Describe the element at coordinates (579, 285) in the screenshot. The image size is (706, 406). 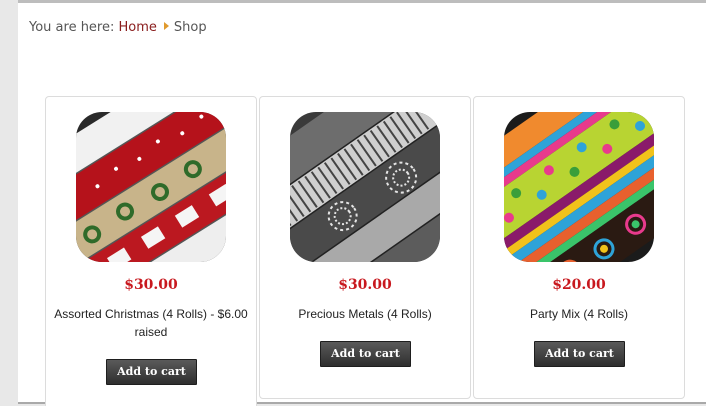
I see `product-price: $20.00` at that location.